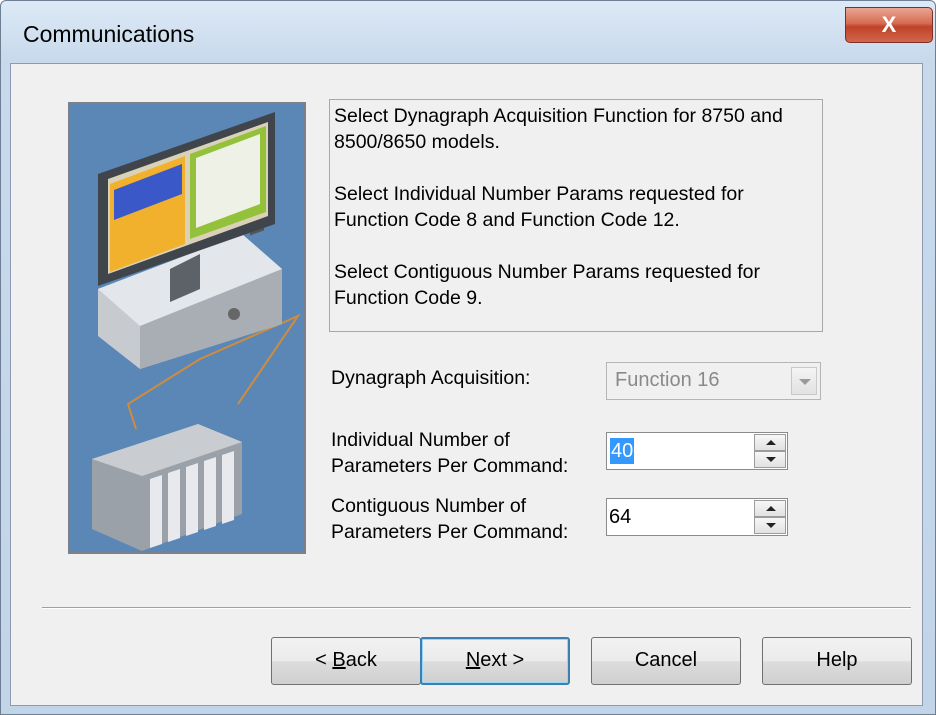  I want to click on dropdown-arrow-icon, so click(804, 381).